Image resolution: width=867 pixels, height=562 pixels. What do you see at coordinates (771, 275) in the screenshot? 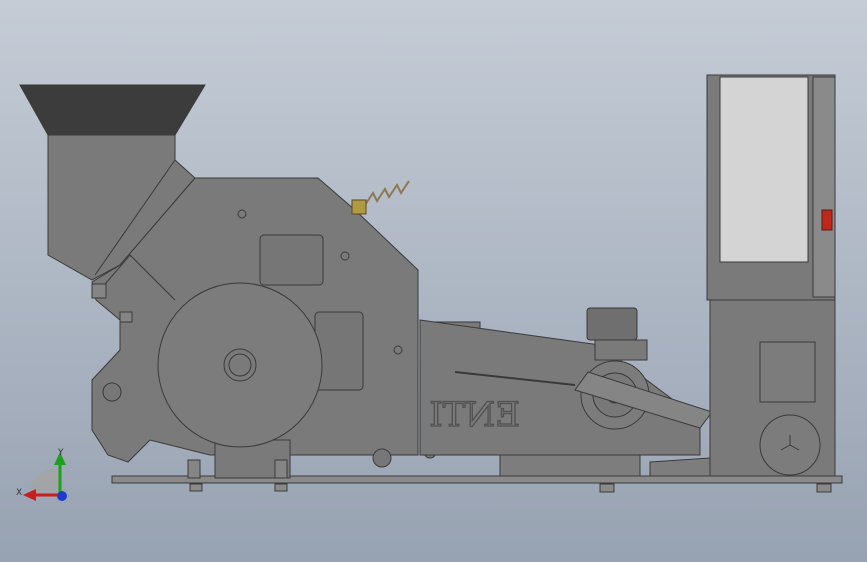
I see `control-cabinet` at bounding box center [771, 275].